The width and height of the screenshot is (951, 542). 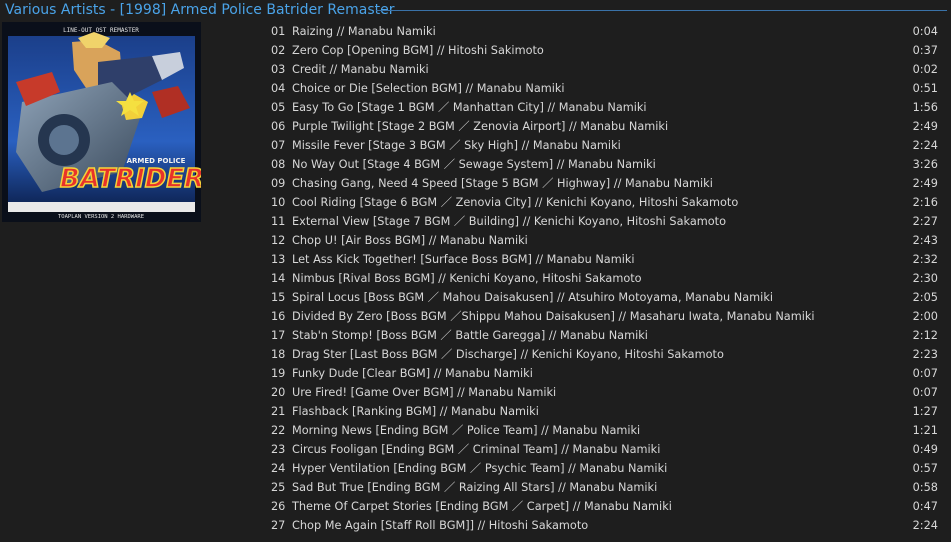 What do you see at coordinates (925, 487) in the screenshot?
I see `track-duration: 0:58` at bounding box center [925, 487].